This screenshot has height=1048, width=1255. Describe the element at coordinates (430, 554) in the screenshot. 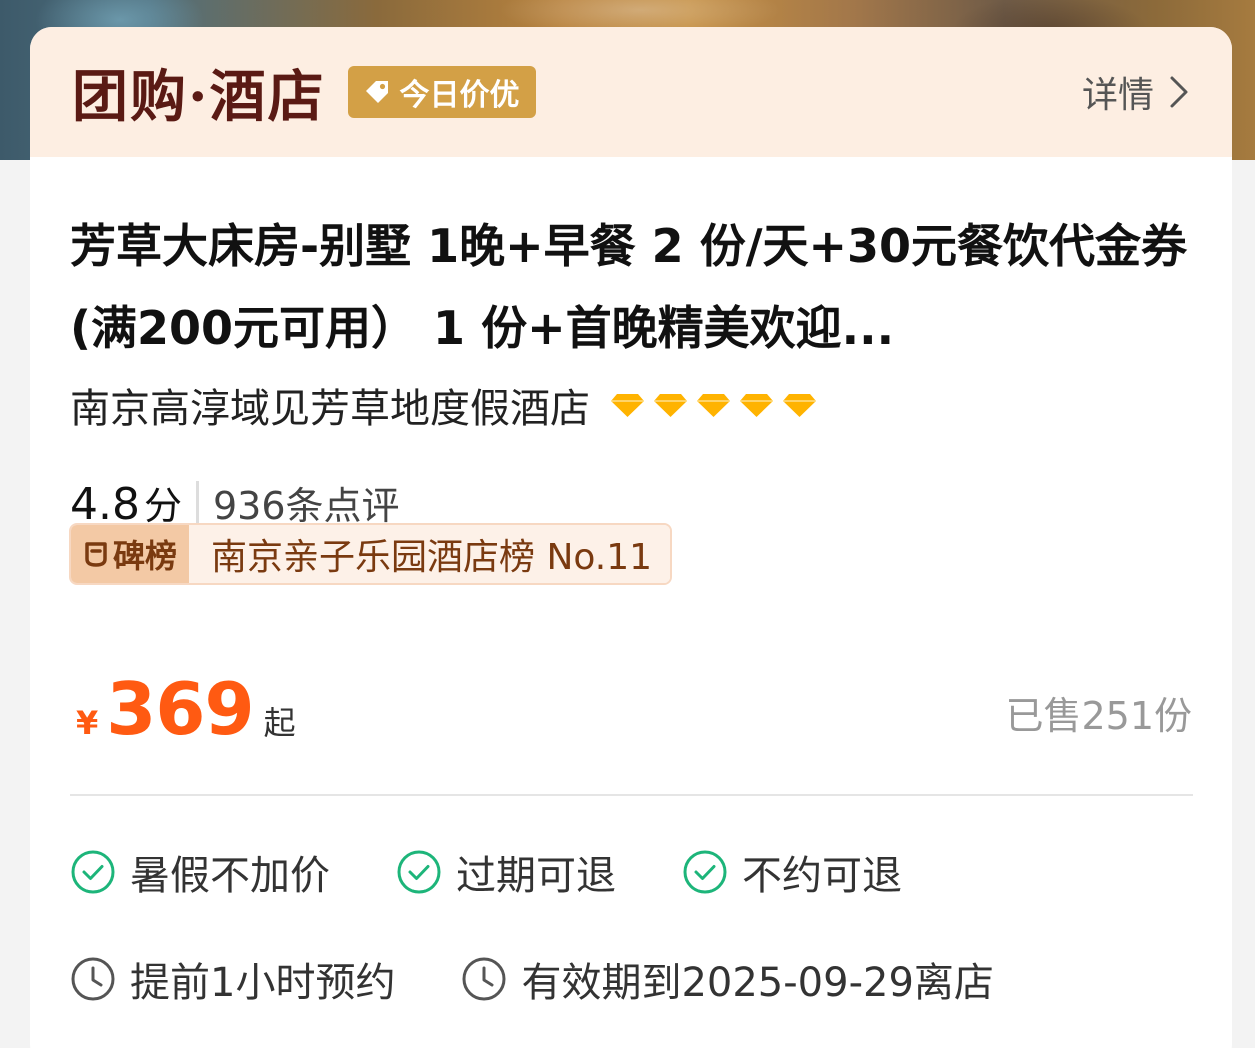

I see `ranking-text: 南京亲子乐园酒店榜 No.11` at that location.